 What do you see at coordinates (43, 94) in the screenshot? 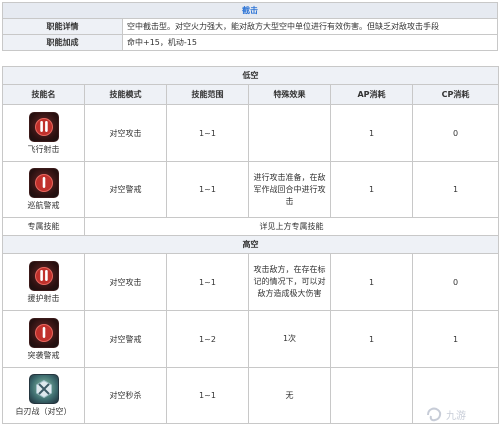
I see `col-header-name: 技能名` at bounding box center [43, 94].